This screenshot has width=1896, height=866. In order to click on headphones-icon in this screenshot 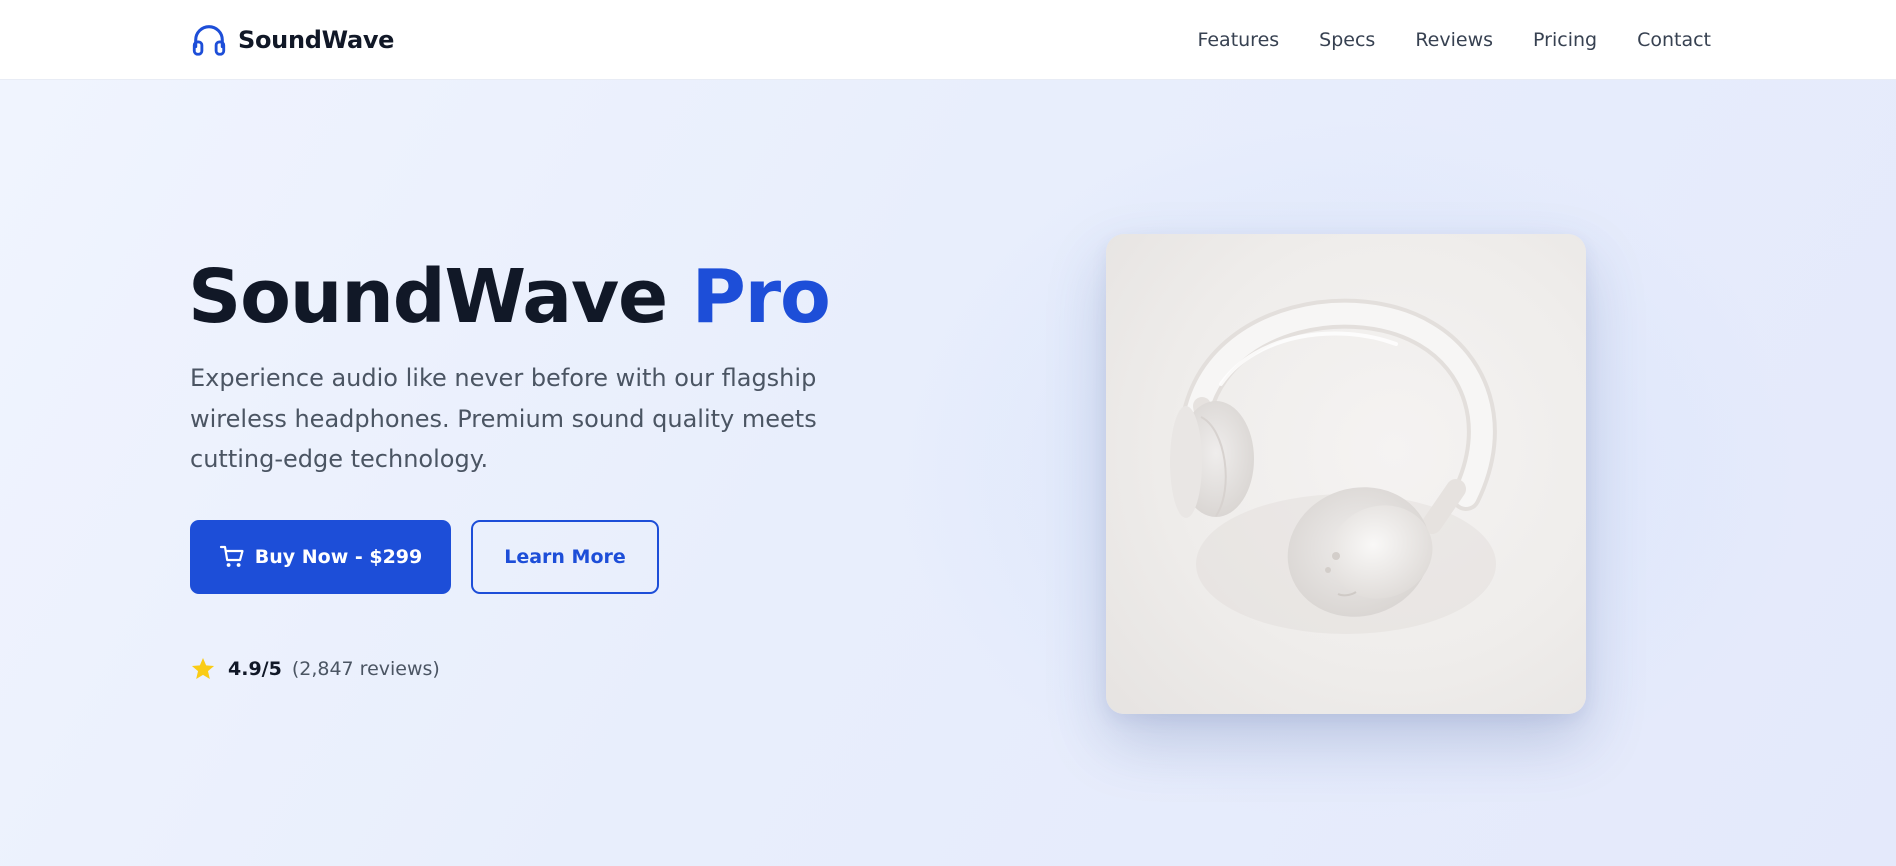, I will do `click(209, 40)`.